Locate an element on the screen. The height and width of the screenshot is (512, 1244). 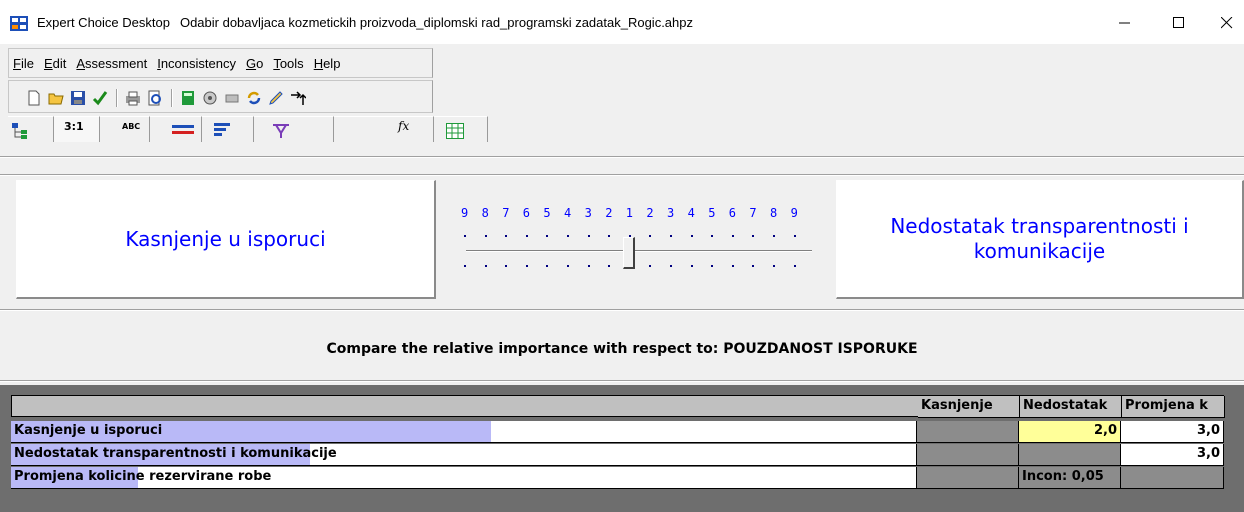
settings-icon is located at coordinates (210, 98).